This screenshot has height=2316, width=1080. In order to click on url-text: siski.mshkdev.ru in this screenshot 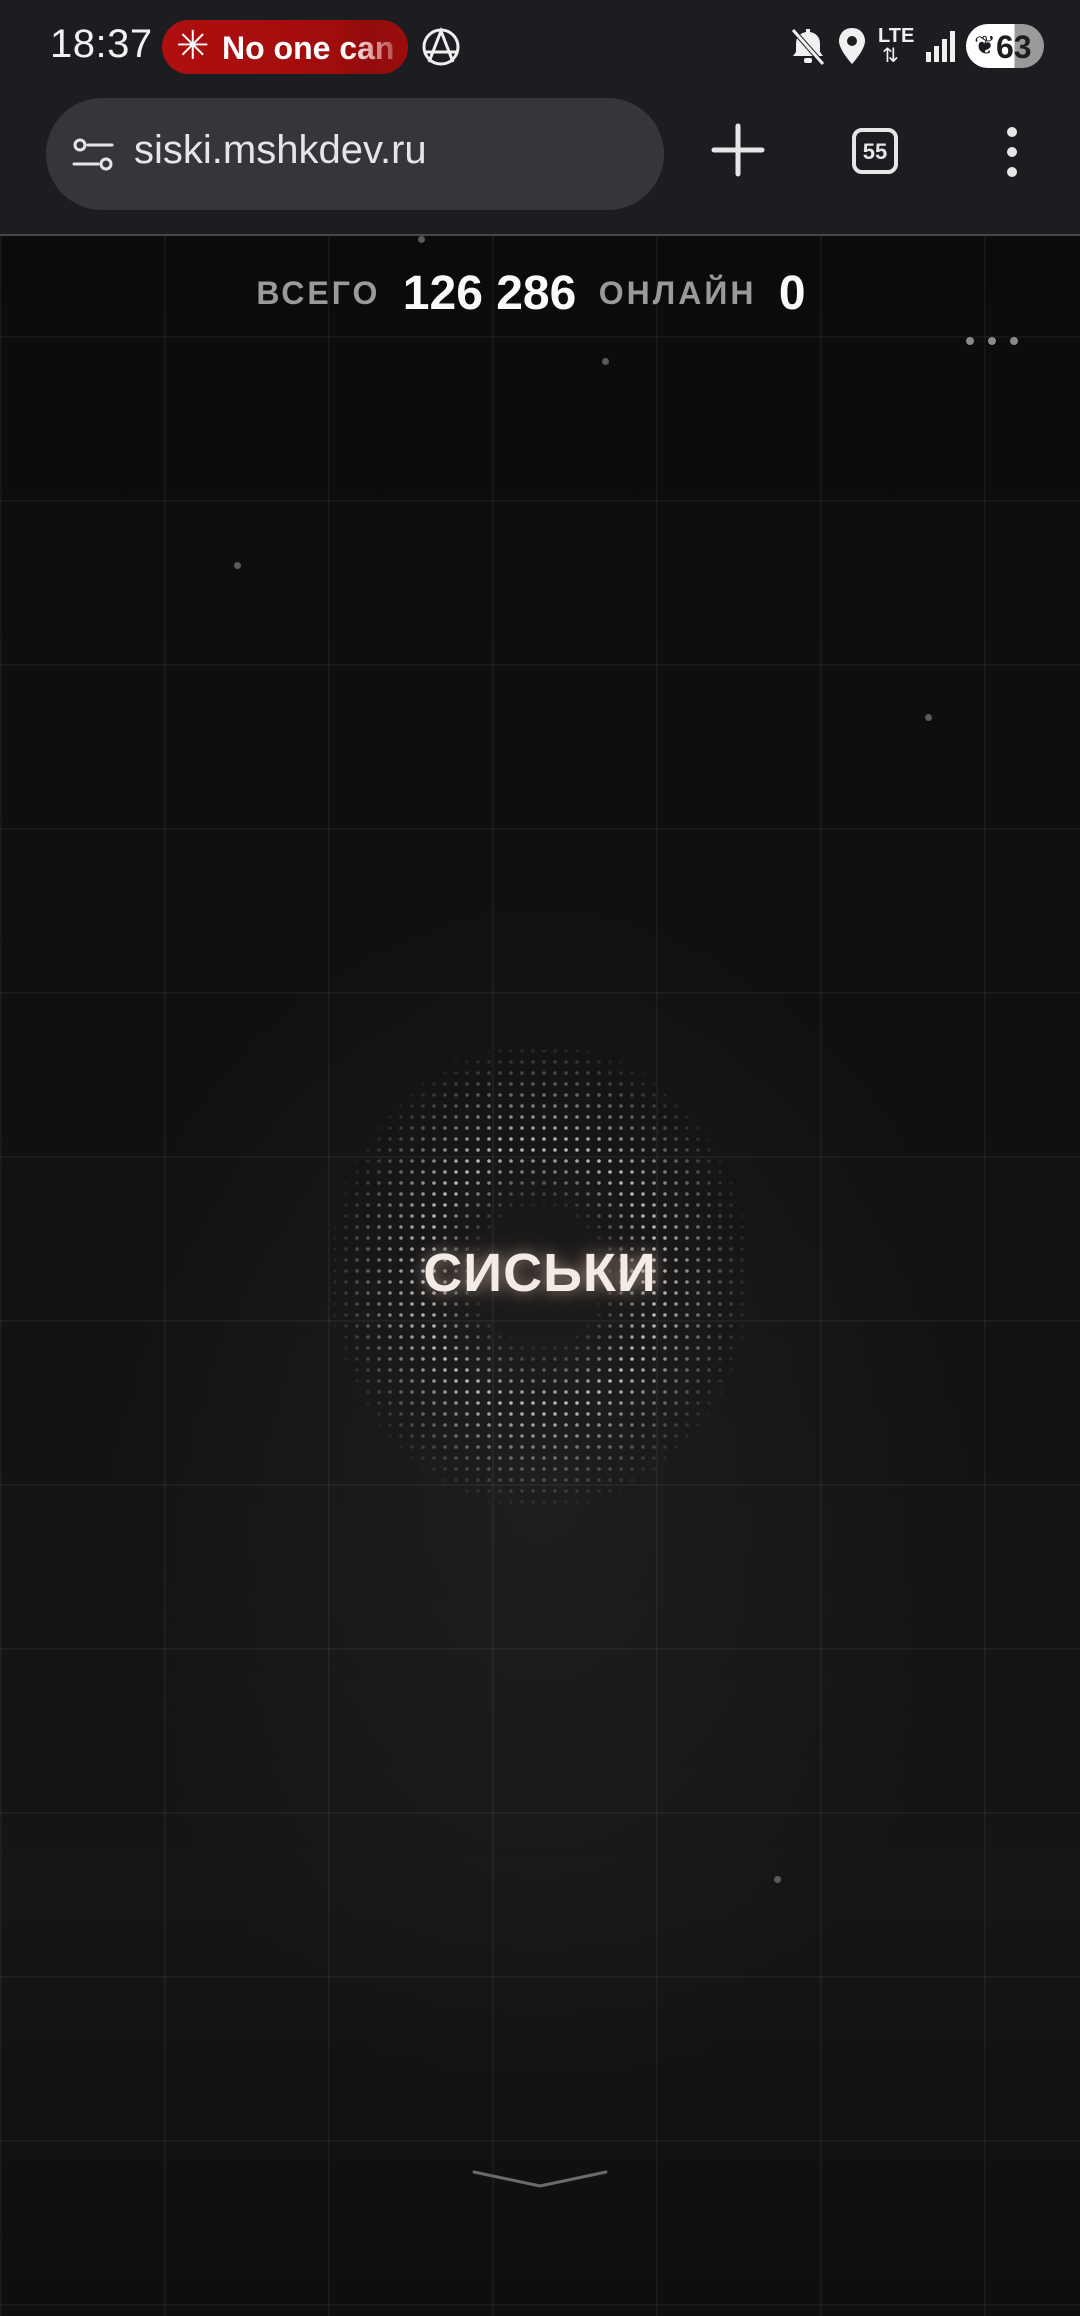, I will do `click(280, 150)`.